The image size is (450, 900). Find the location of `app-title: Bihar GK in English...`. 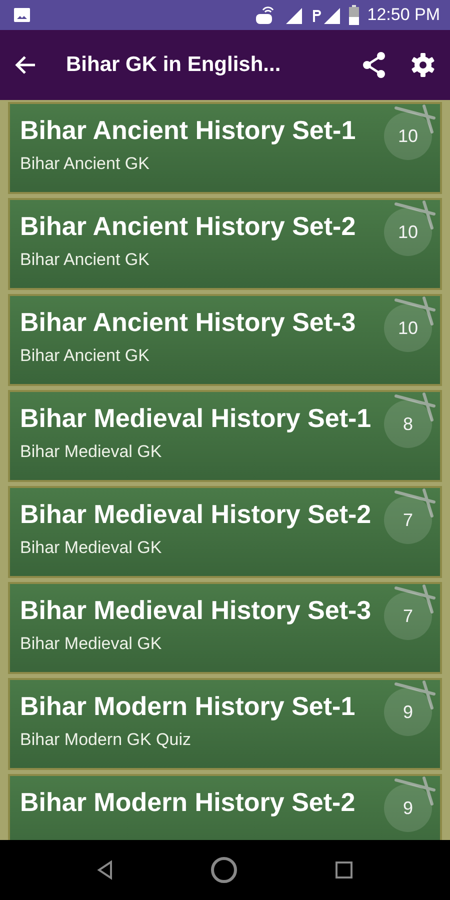

app-title: Bihar GK in English... is located at coordinates (174, 65).